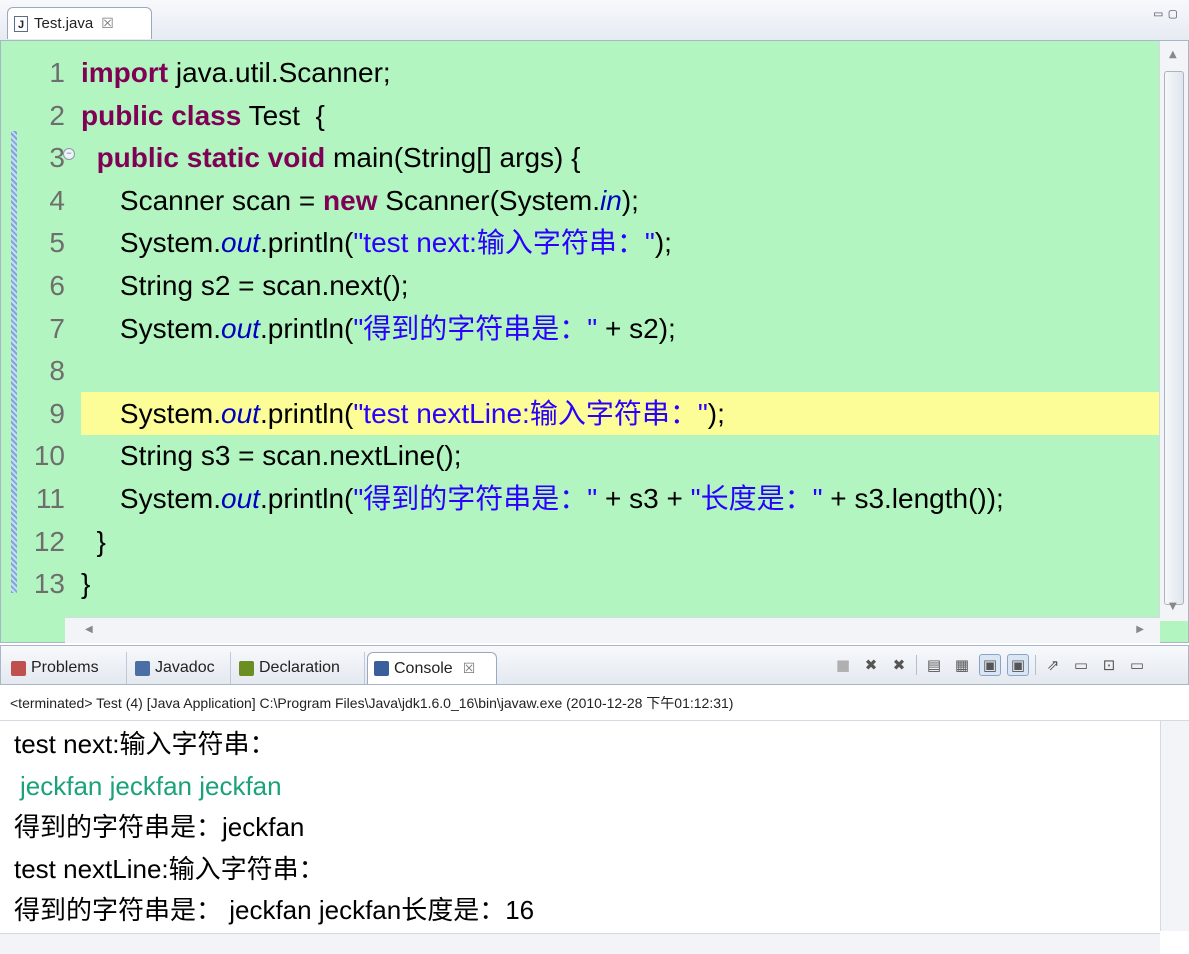 This screenshot has width=1189, height=954. What do you see at coordinates (990, 665) in the screenshot?
I see `show-on-output-icon: ▣` at bounding box center [990, 665].